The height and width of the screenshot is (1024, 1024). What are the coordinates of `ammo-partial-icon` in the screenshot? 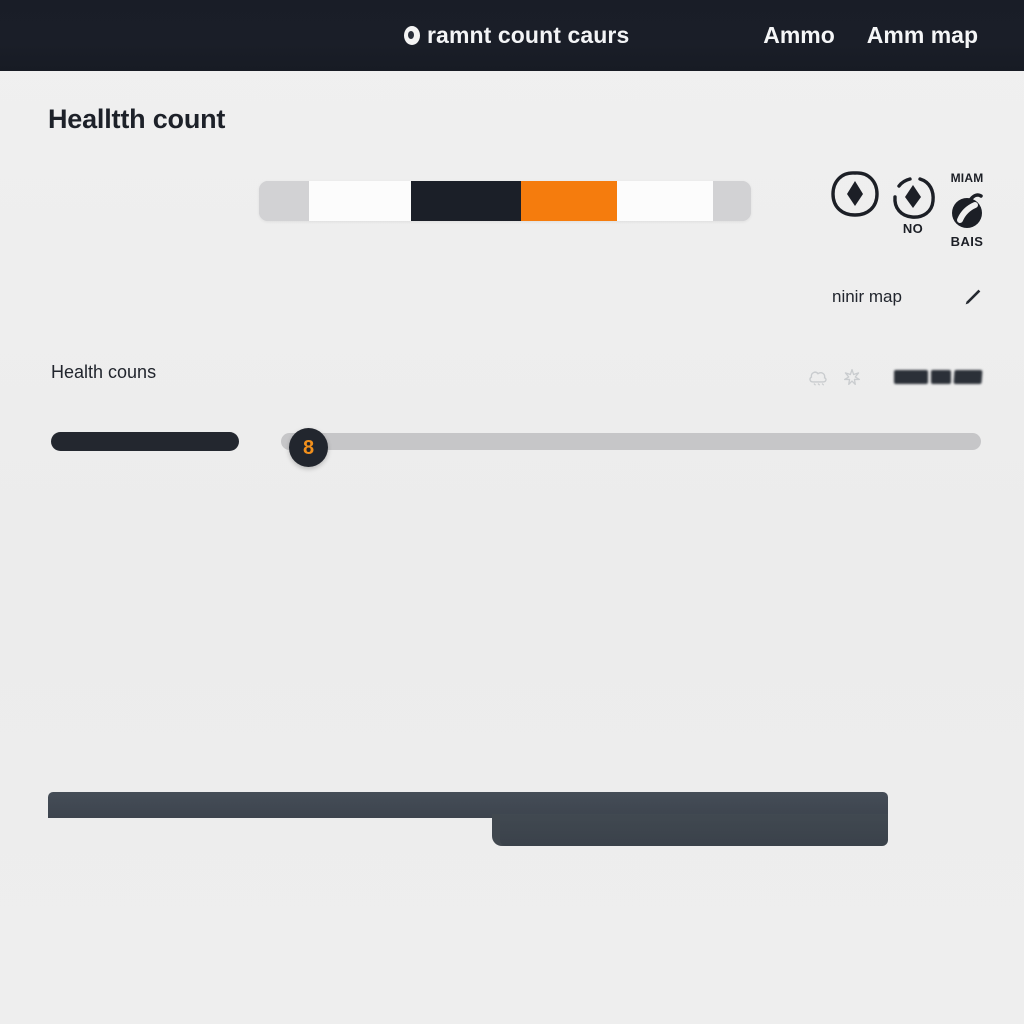 It's located at (913, 197).